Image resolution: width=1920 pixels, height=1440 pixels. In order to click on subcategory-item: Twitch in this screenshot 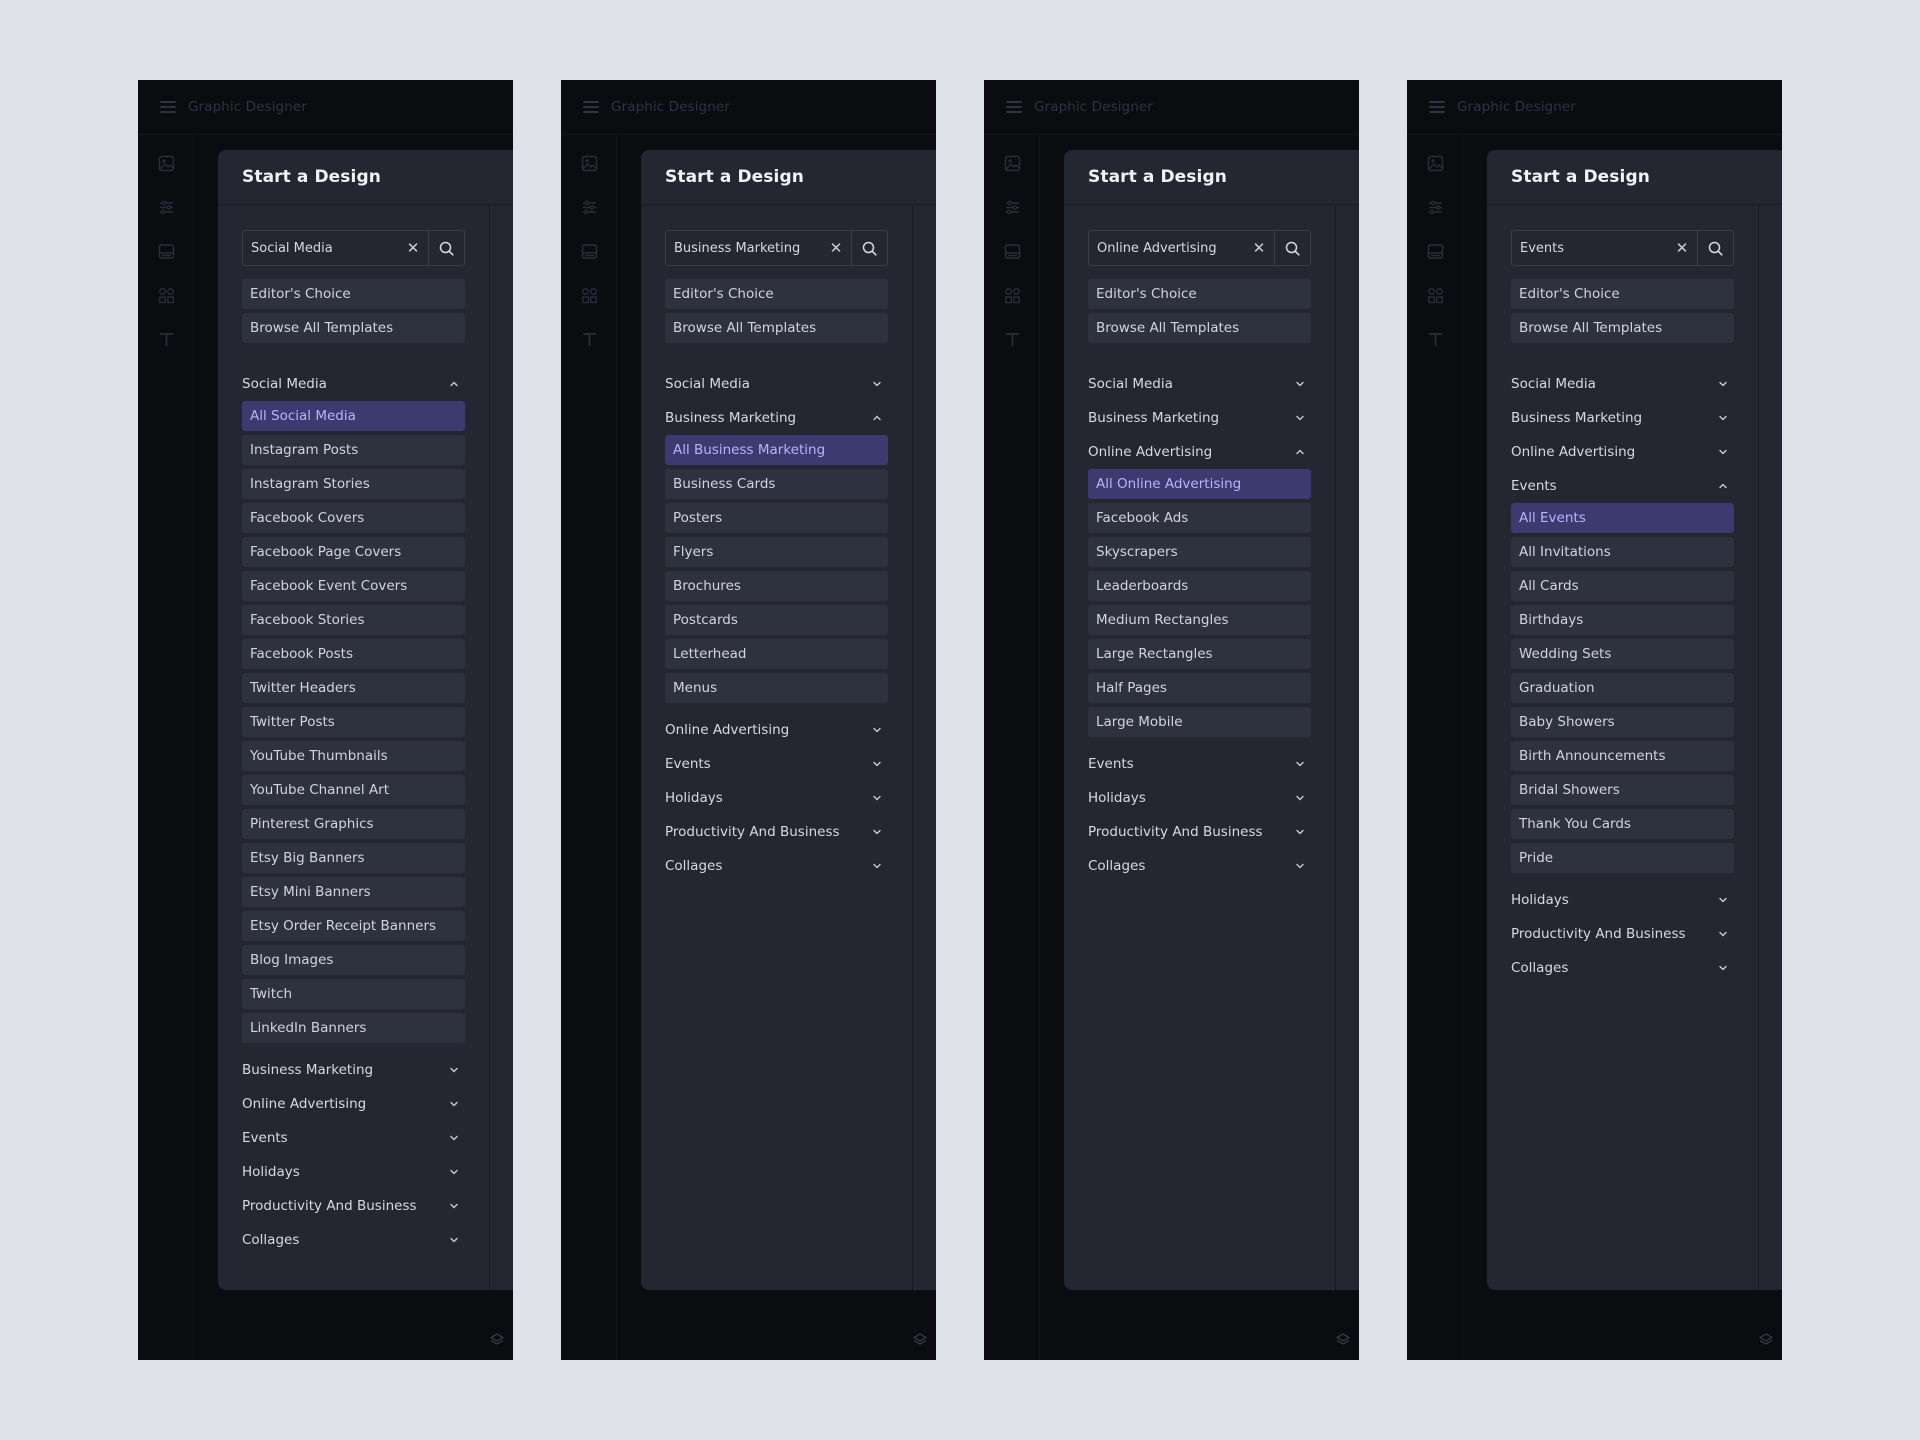, I will do `click(353, 994)`.